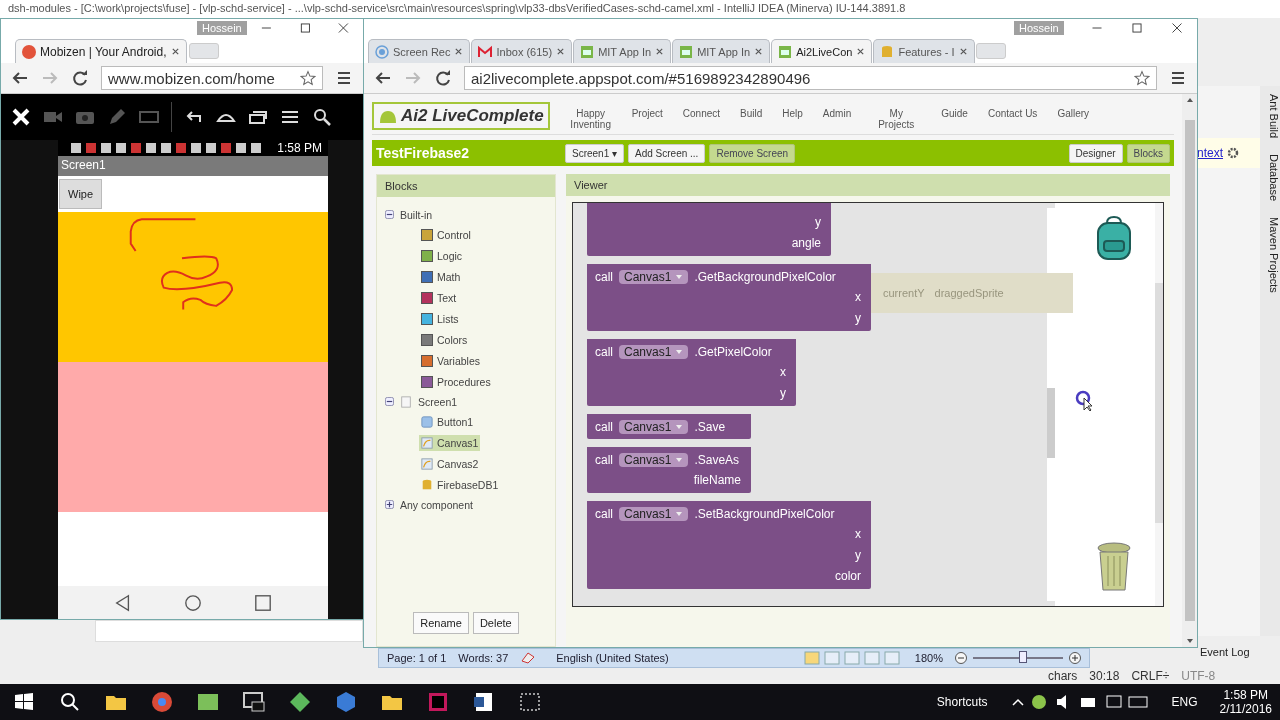  Describe the element at coordinates (495, 623) in the screenshot. I see `delete-button: Delete` at that location.